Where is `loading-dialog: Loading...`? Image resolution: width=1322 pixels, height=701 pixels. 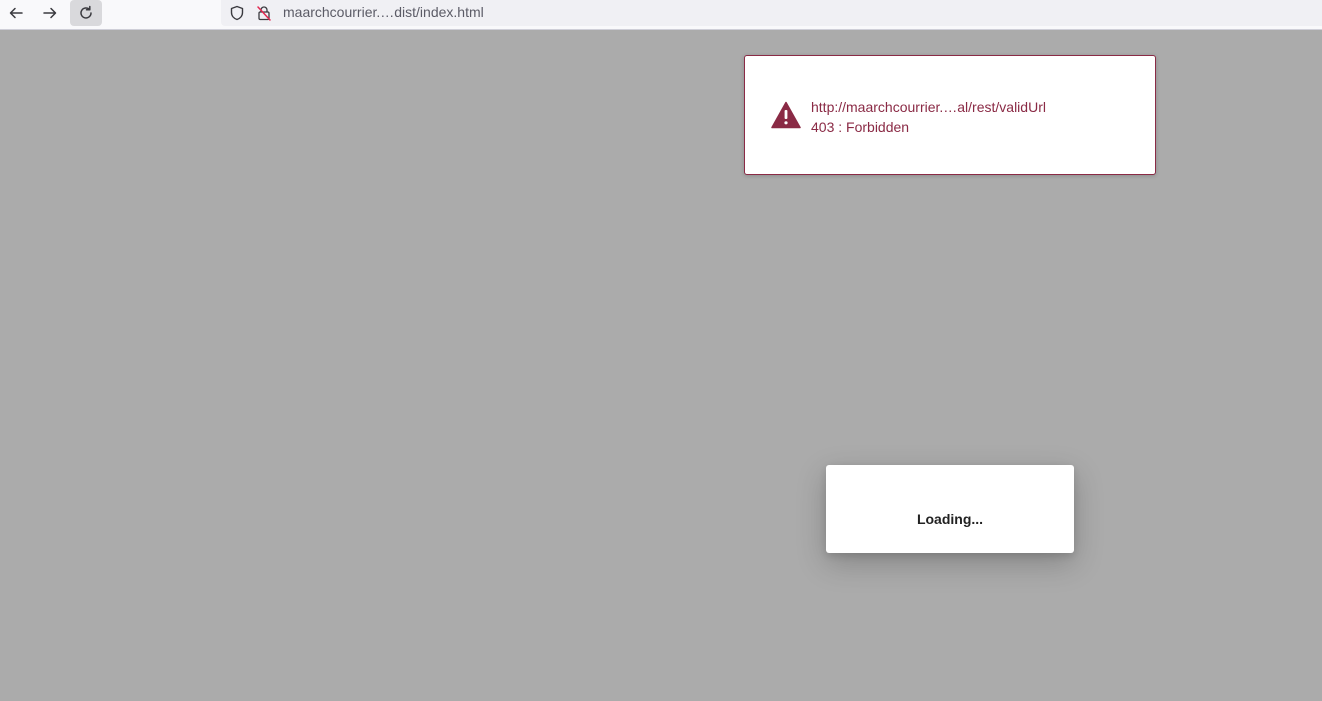 loading-dialog: Loading... is located at coordinates (950, 509).